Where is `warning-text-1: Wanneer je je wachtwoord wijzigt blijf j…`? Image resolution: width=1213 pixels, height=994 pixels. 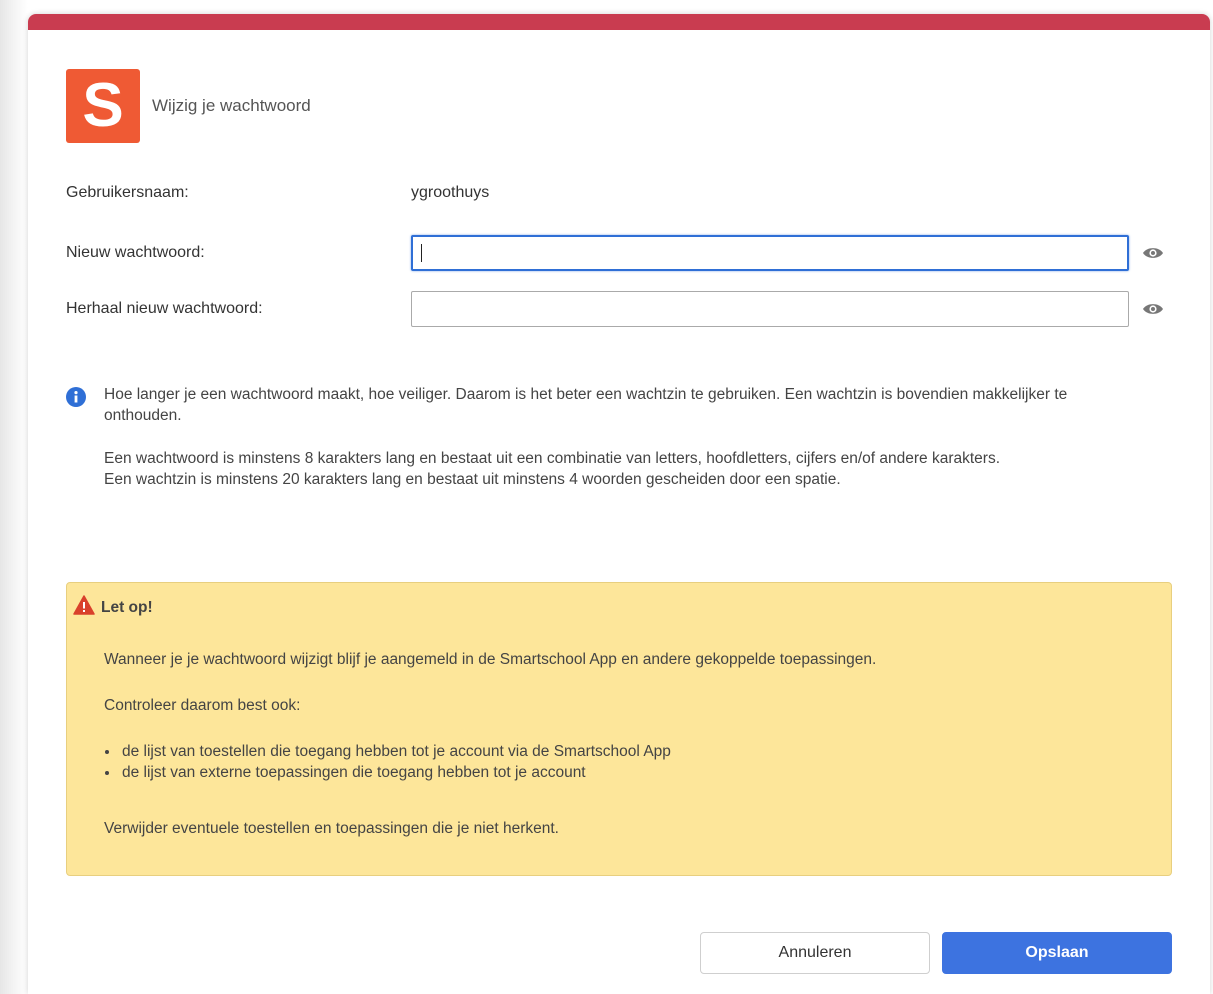 warning-text-1: Wanneer je je wachtwoord wijzigt blijf j… is located at coordinates (490, 659).